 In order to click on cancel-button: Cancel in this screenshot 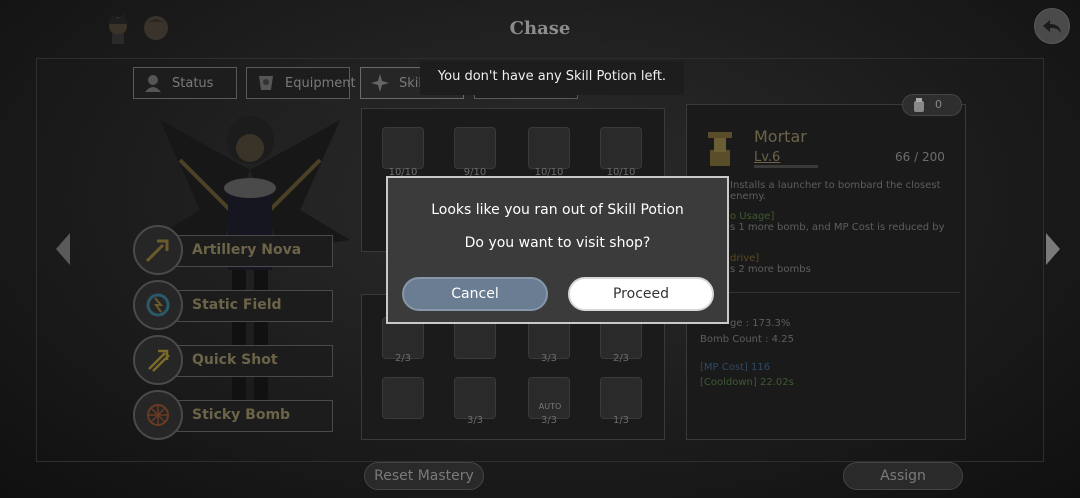, I will do `click(475, 294)`.